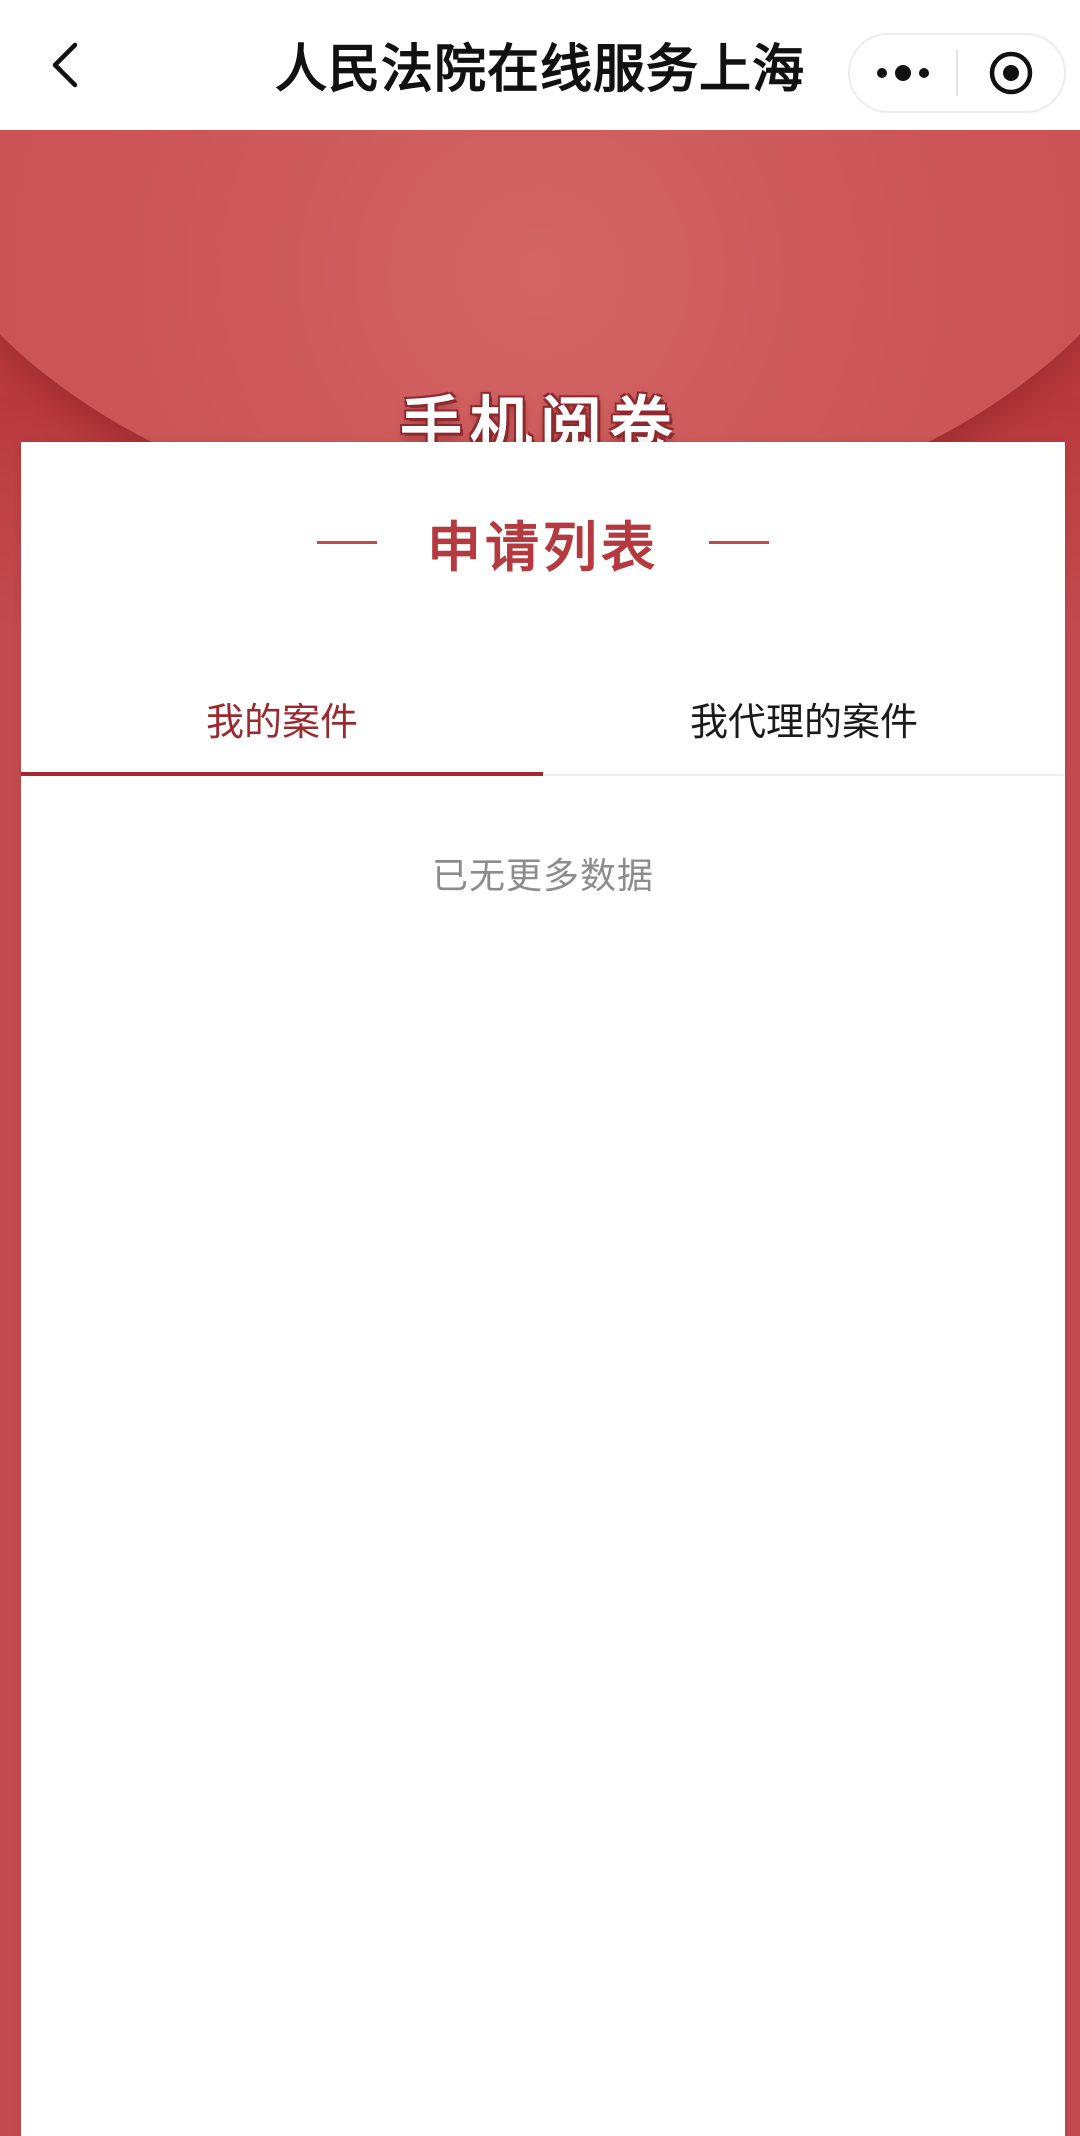 Image resolution: width=1080 pixels, height=2136 pixels. I want to click on back-button, so click(65, 65).